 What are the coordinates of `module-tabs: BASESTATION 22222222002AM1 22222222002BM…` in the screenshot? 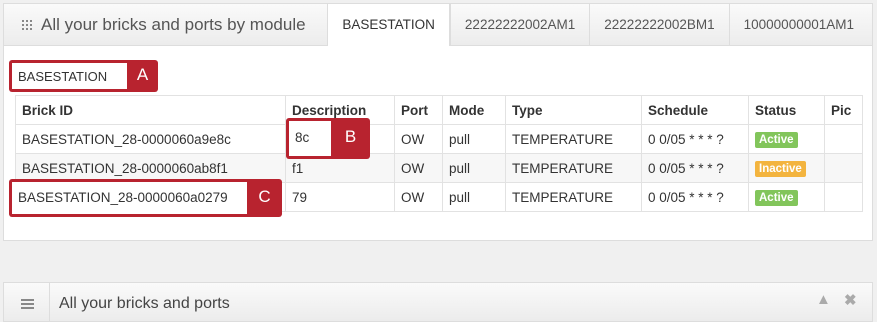 It's located at (597, 25).